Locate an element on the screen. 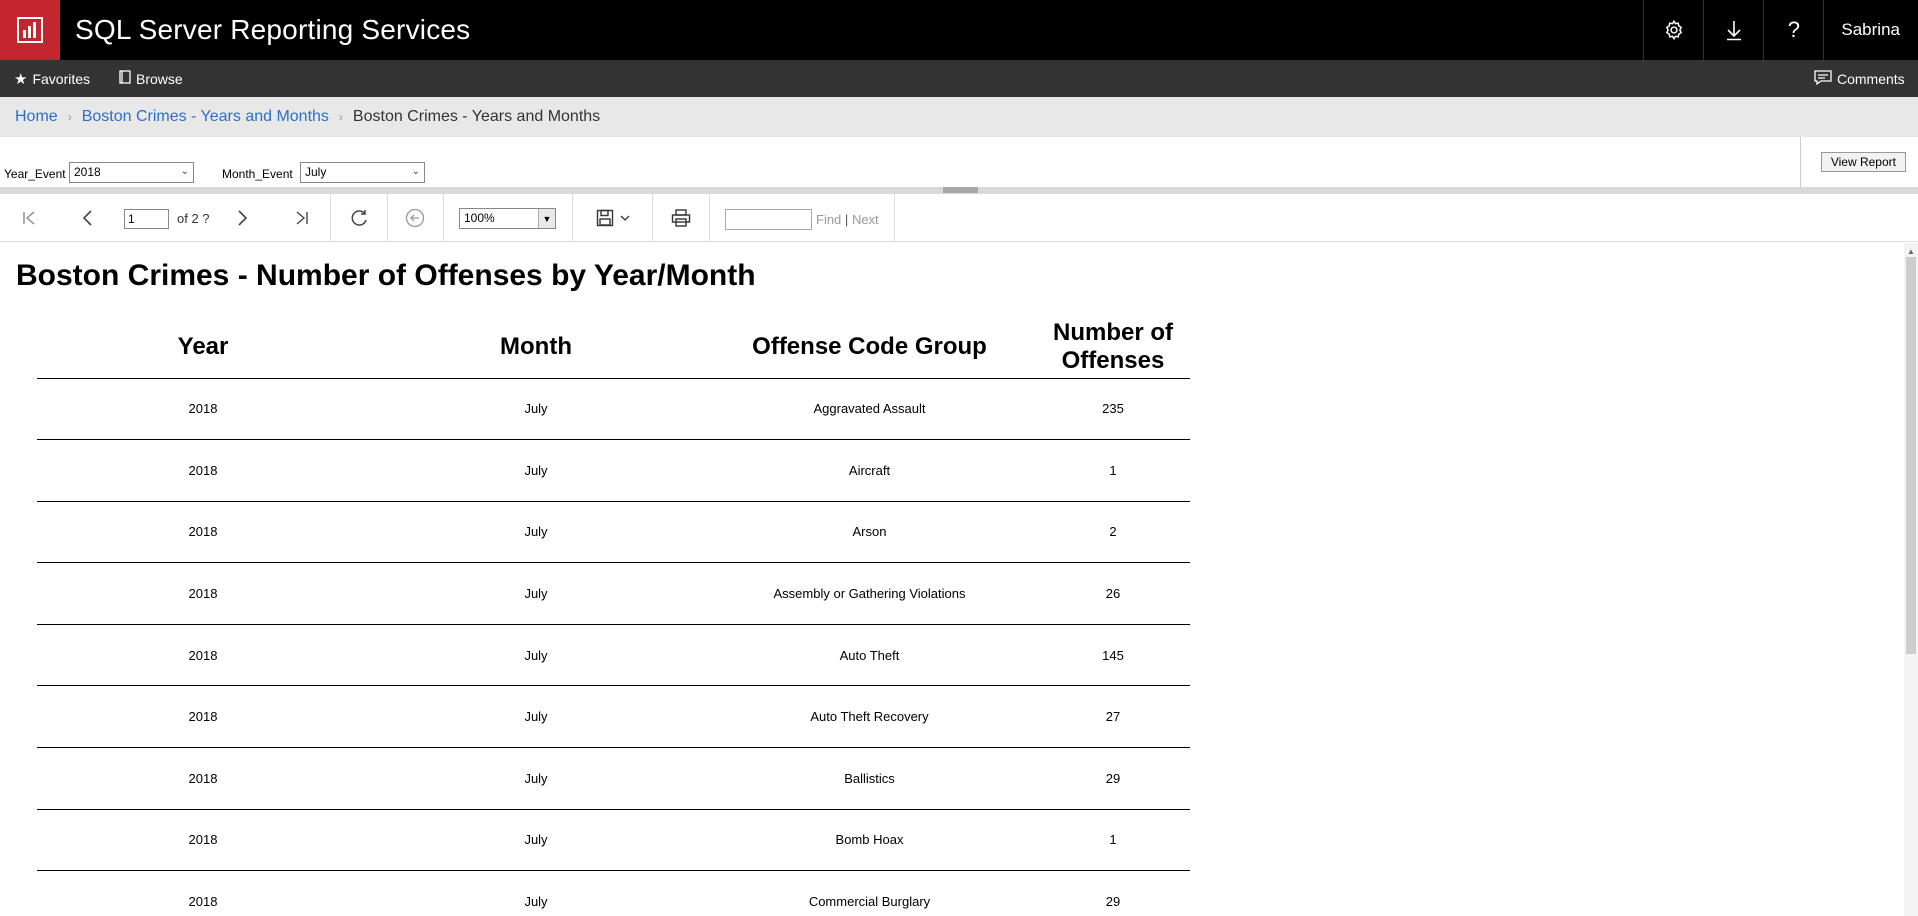 Image resolution: width=1918 pixels, height=916 pixels. star-icon: ★ is located at coordinates (21, 79).